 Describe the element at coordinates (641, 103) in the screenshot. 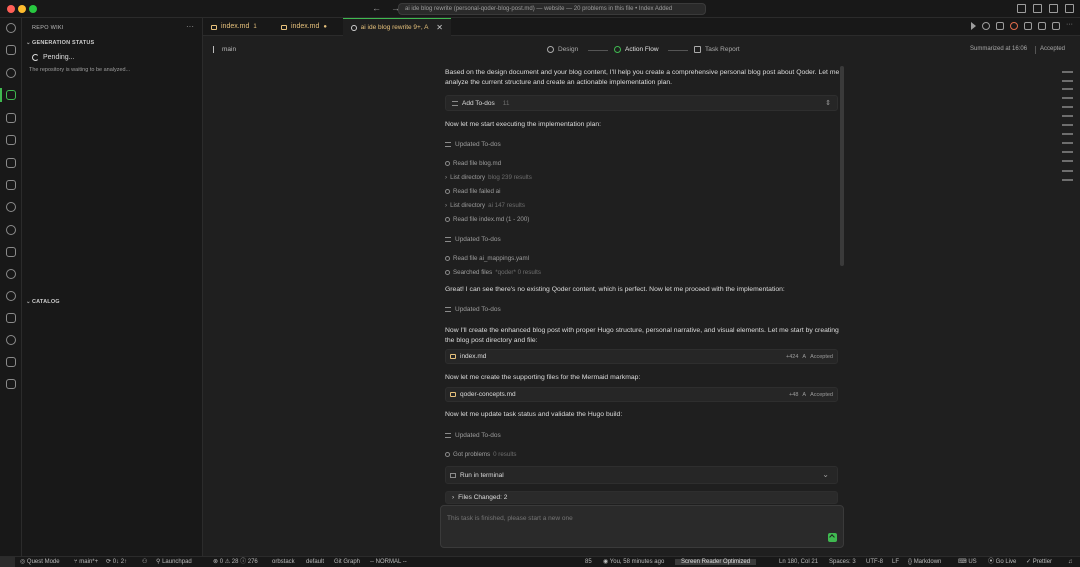

I see `add-todos-block: Add To-dos 11 ⇕` at that location.